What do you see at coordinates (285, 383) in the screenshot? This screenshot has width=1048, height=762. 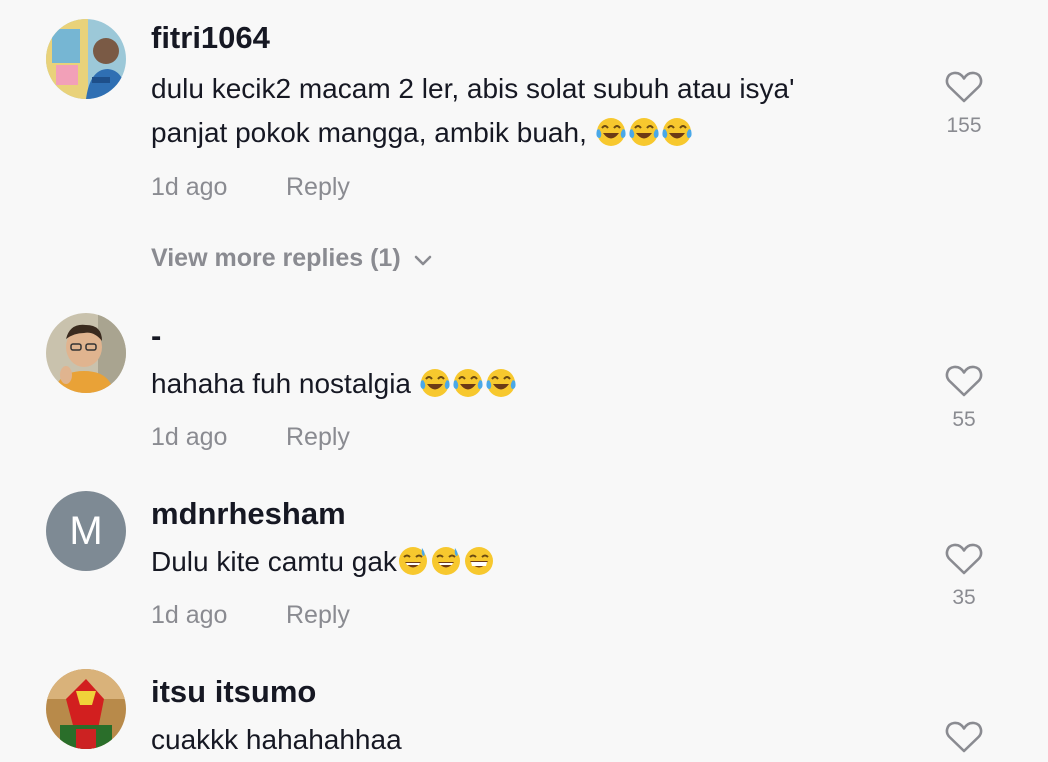 I see `comment-text-part: hahaha fuh nostalgia` at bounding box center [285, 383].